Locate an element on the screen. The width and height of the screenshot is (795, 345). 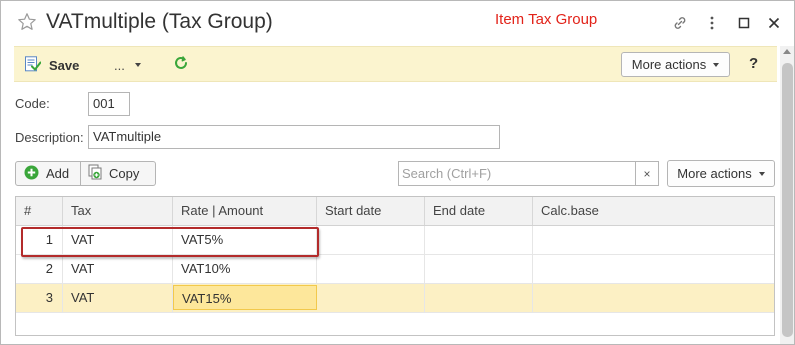
maximize-icon is located at coordinates (744, 23).